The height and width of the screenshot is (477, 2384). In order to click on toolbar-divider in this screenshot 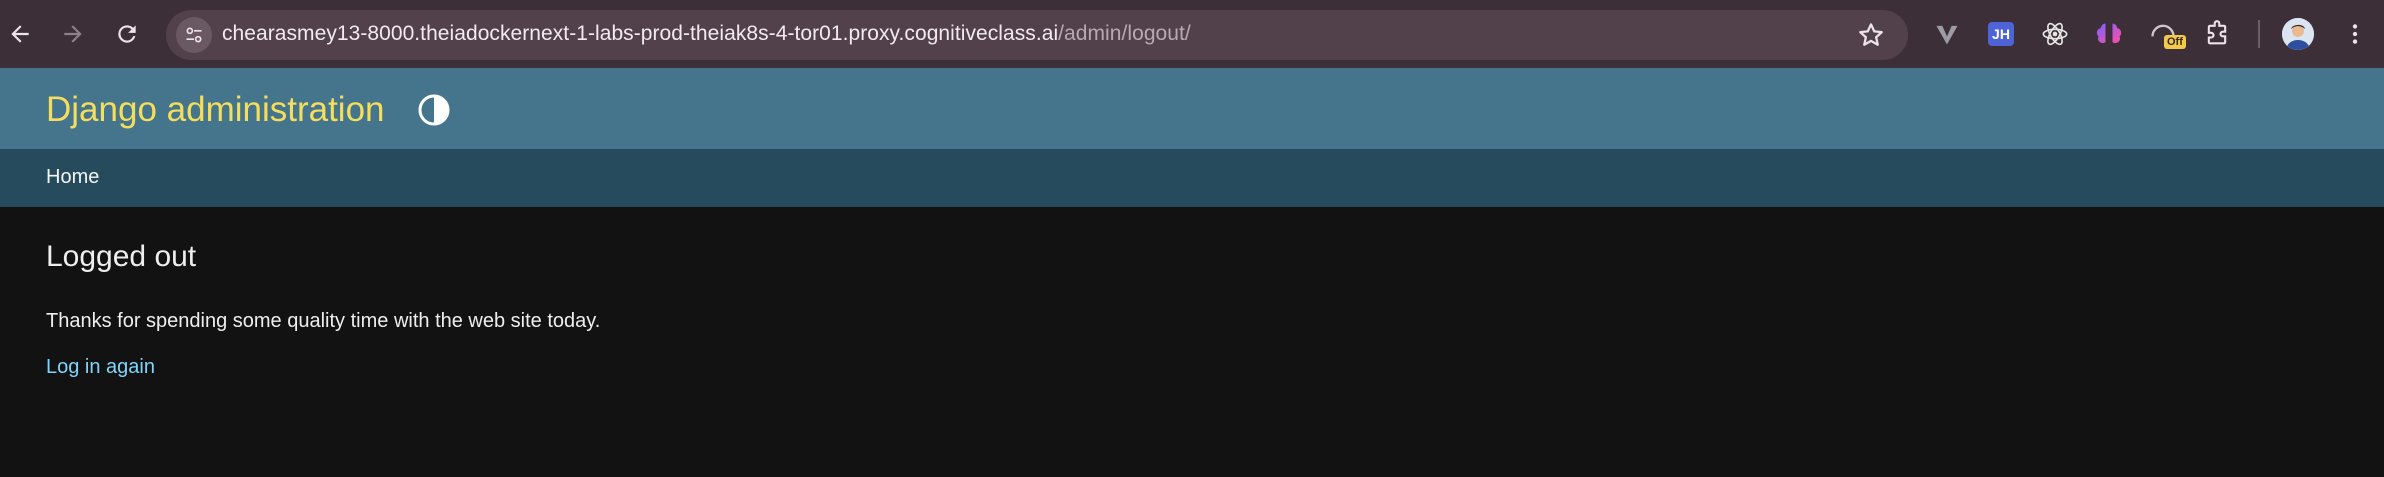, I will do `click(2259, 34)`.